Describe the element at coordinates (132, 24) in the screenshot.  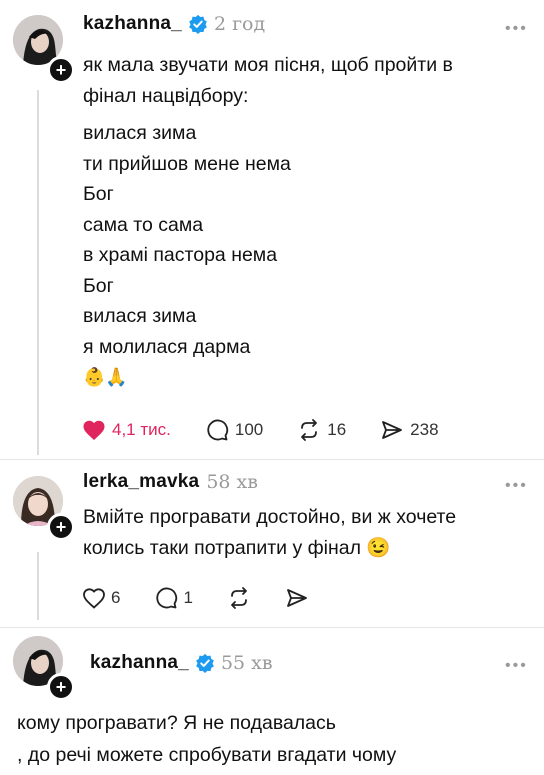
I see `post-username: kazhanna_` at that location.